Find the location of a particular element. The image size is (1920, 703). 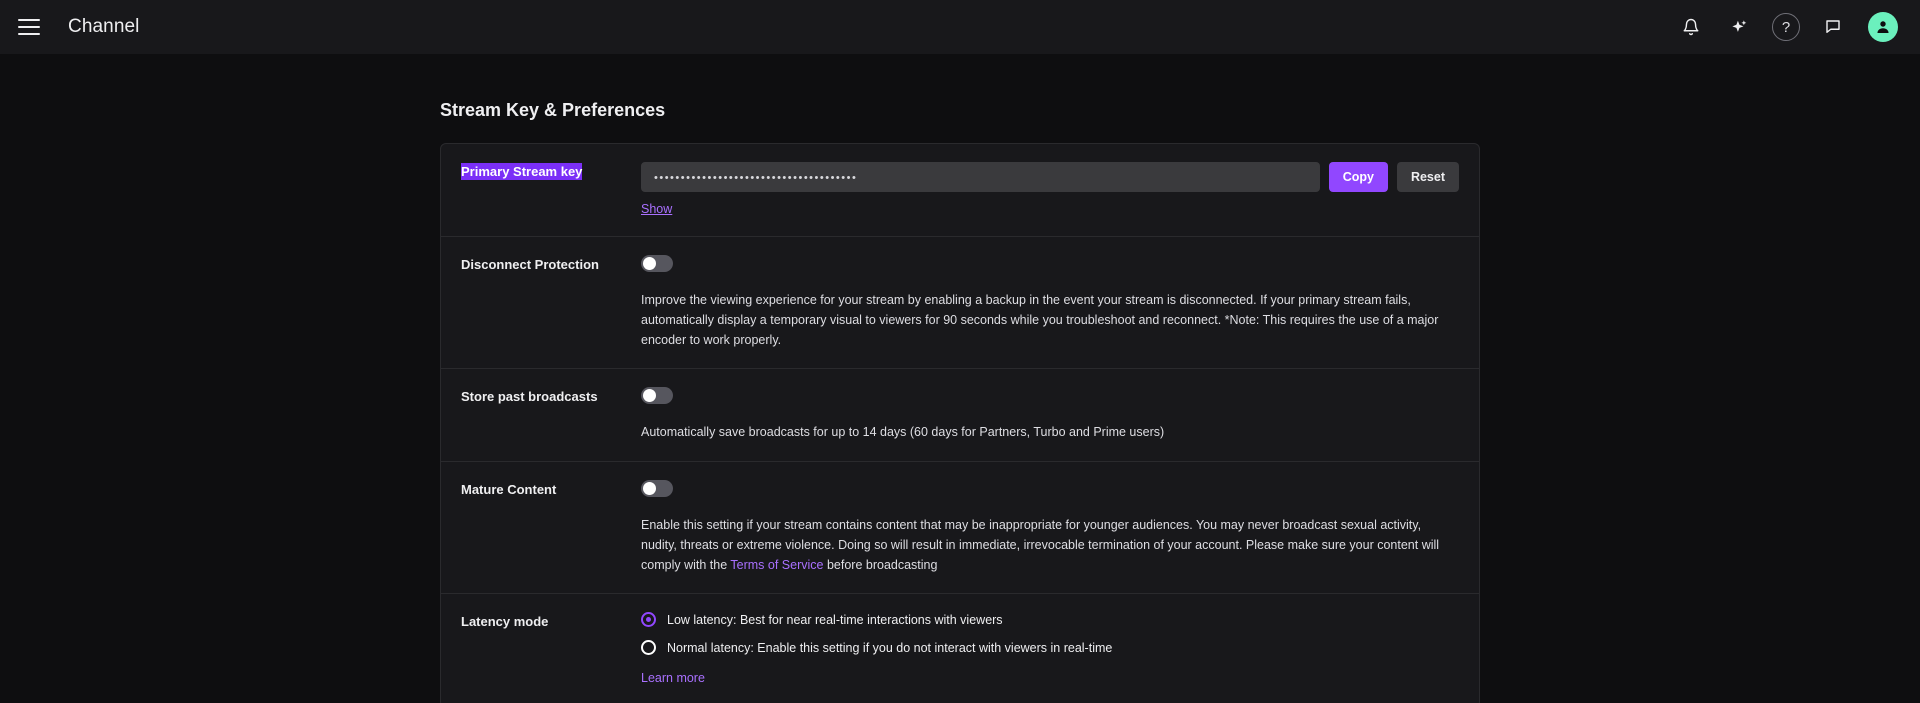

disconnect-protection-toggle is located at coordinates (657, 263).